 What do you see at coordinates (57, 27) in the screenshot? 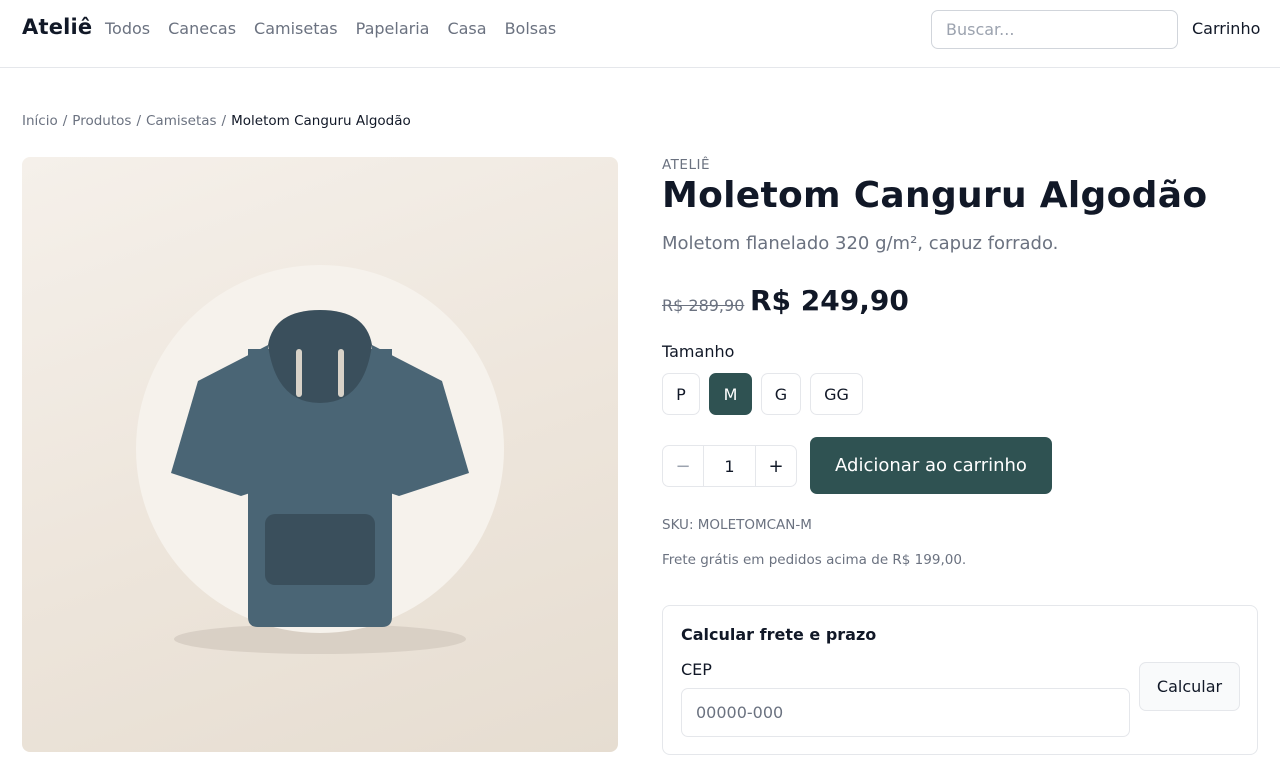
I see `brand-logo: Ateliê` at bounding box center [57, 27].